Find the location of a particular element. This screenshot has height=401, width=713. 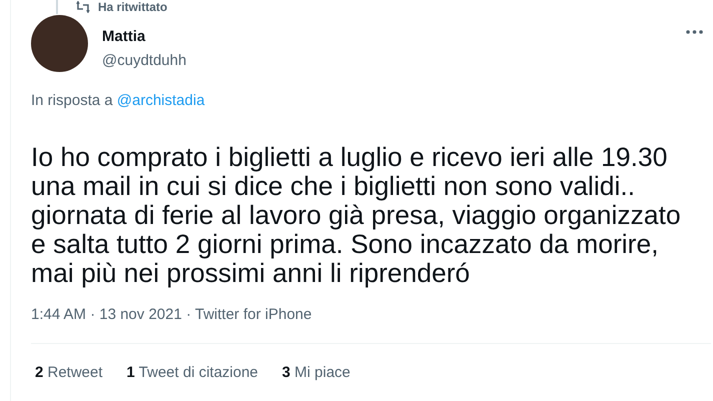

reply-context: In risposta a @archistadia is located at coordinates (118, 100).